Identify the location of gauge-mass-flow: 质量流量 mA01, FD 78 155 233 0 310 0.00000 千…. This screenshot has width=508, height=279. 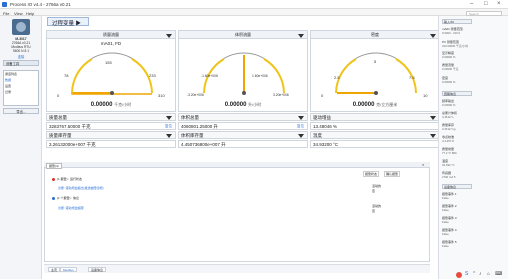
(111, 71).